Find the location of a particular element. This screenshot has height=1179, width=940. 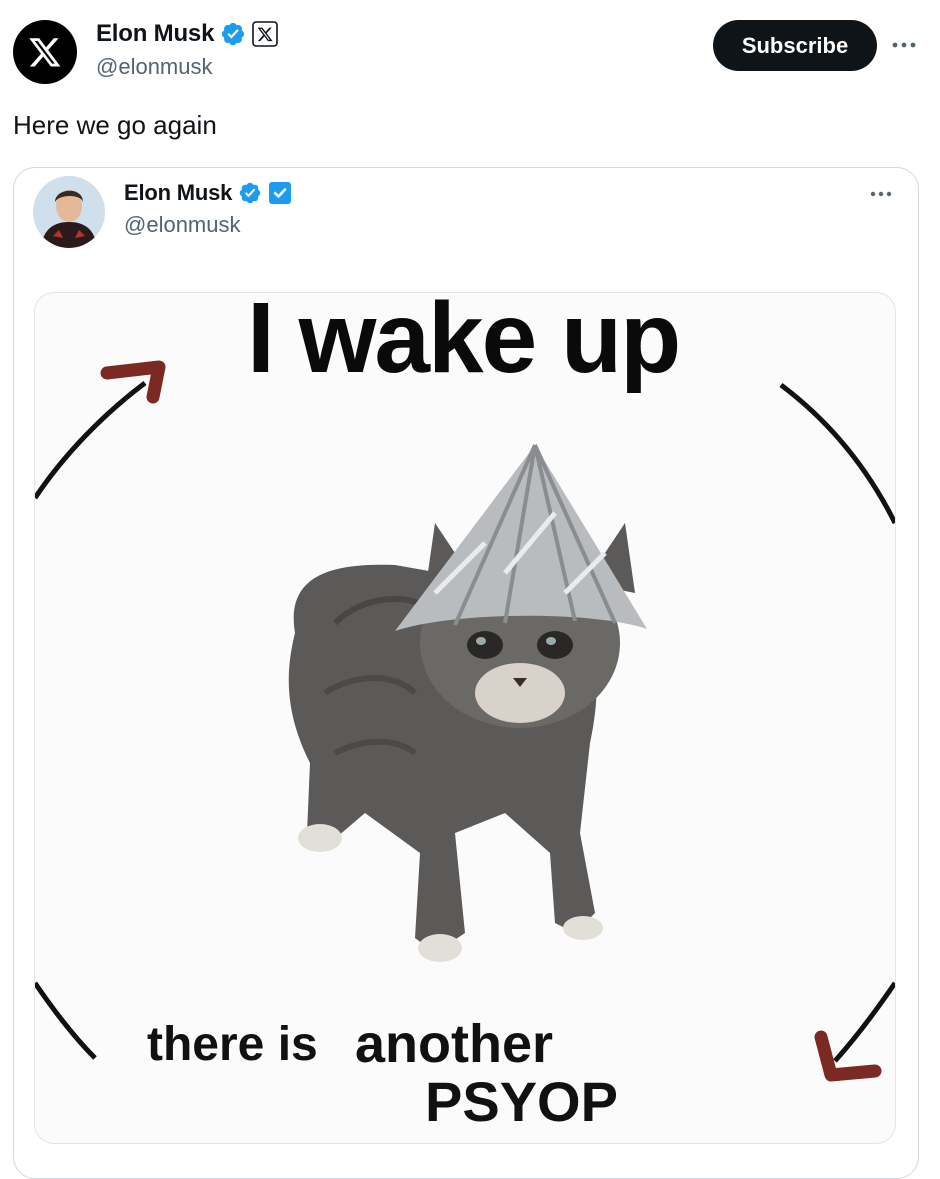

quoted-author-name-row: Elon Musk is located at coordinates (208, 193).